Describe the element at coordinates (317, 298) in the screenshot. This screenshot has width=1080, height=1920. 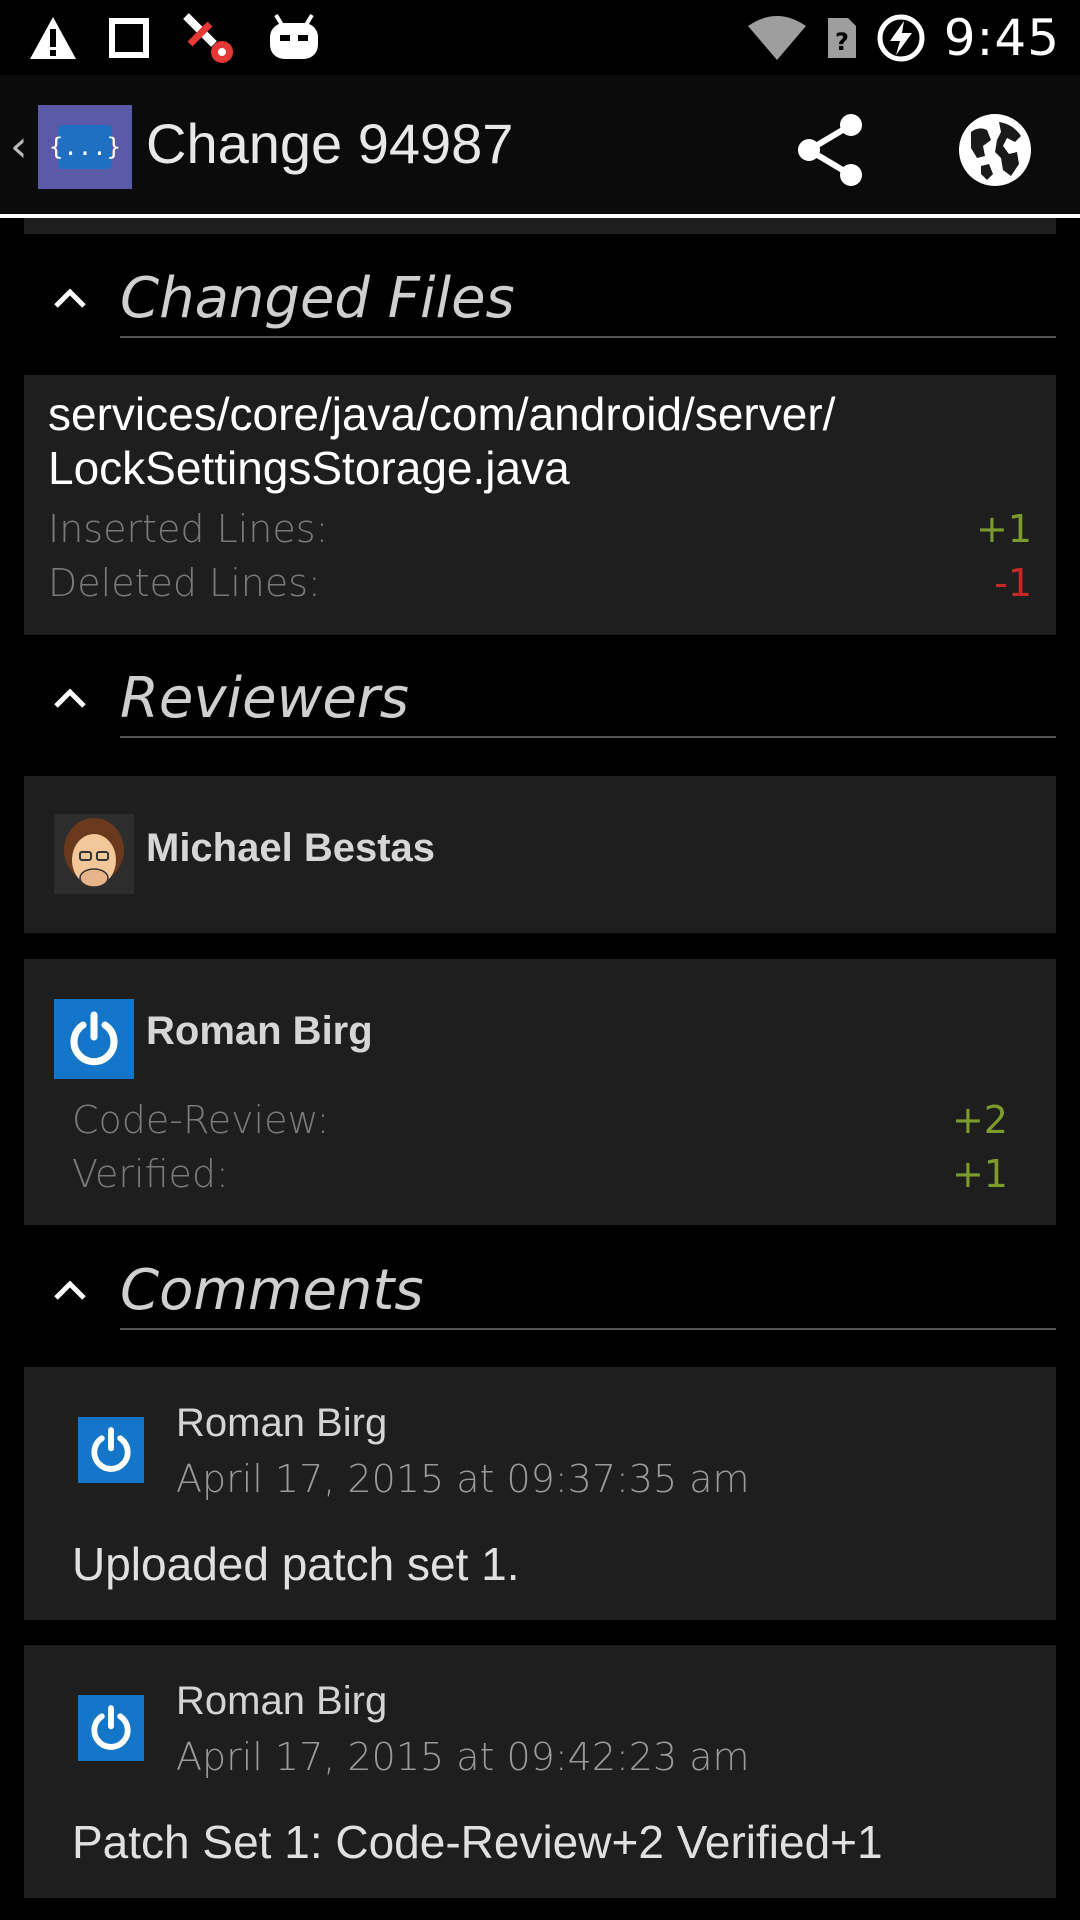
I see `section-title: Changed Files` at that location.